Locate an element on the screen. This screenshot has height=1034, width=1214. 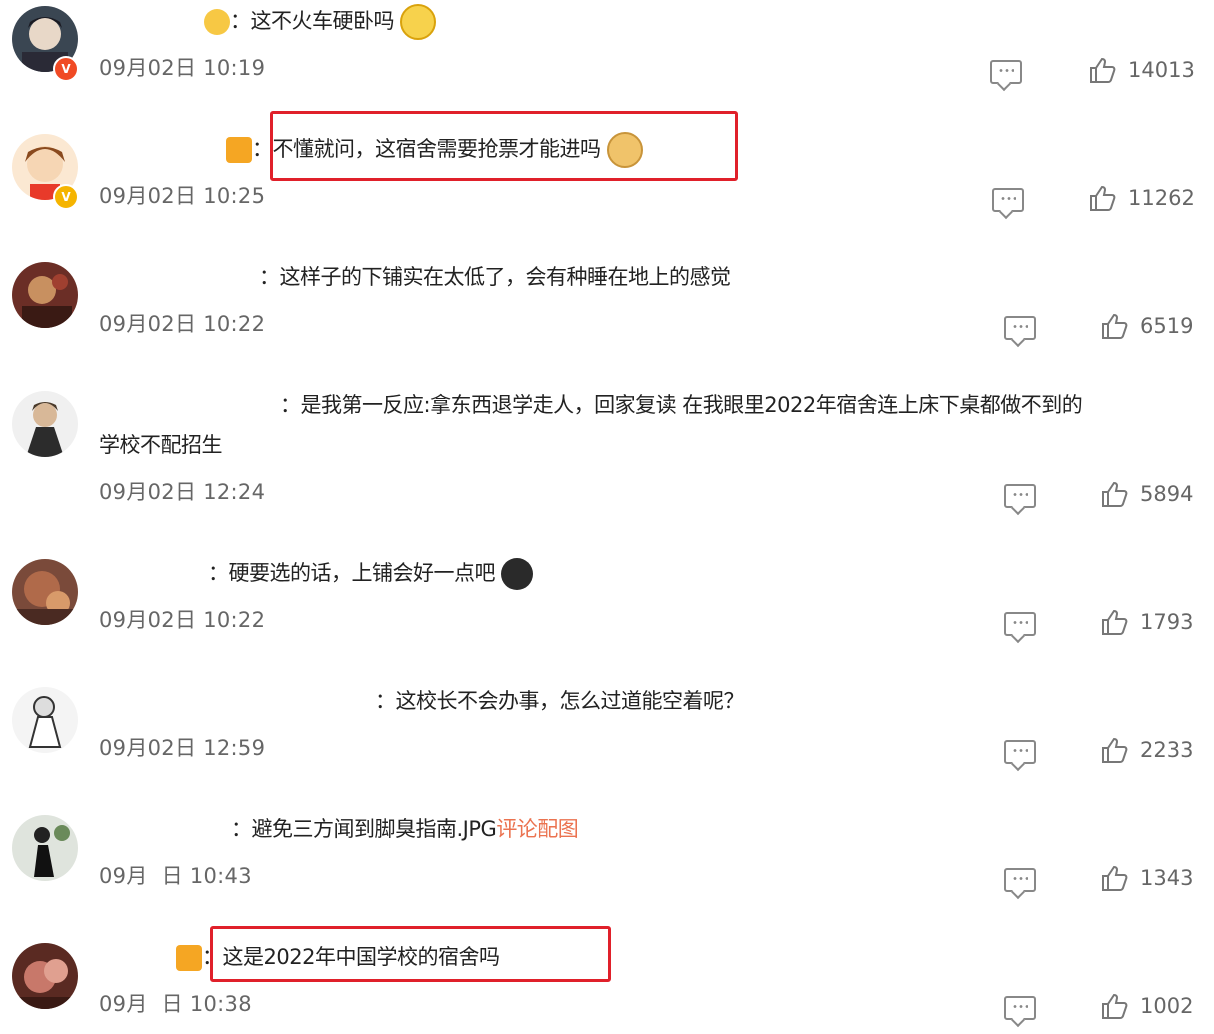
comment-text: ：硬要选的话，上铺会好一点吧 is located at coordinates (371, 573).